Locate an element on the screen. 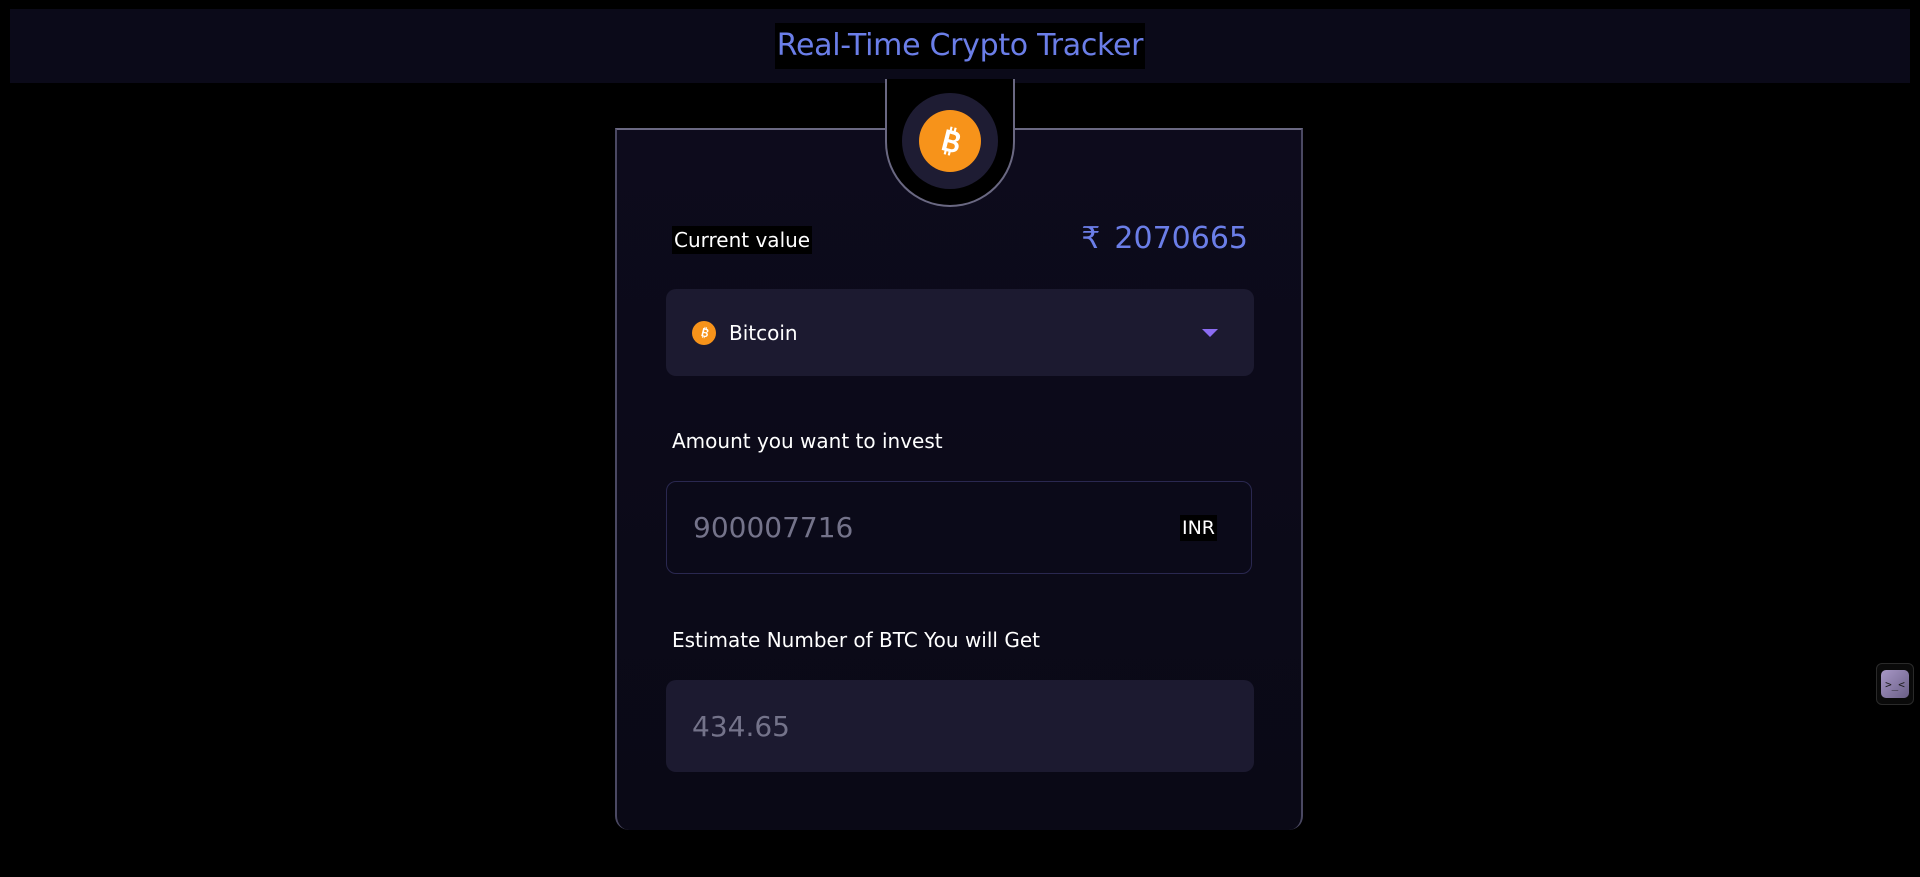 The width and height of the screenshot is (1920, 877). invest-amount-input: 900007716 is located at coordinates (936, 527).